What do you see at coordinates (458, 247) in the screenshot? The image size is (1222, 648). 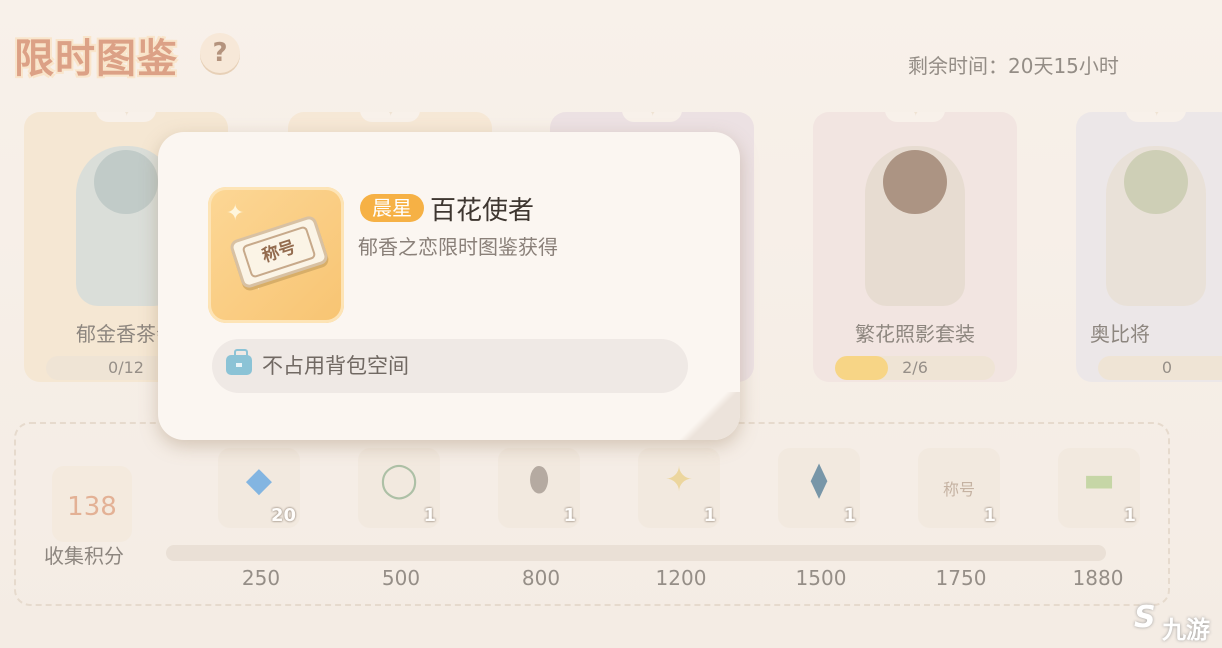 I see `item-source: 郁香之恋限时图鉴获得` at bounding box center [458, 247].